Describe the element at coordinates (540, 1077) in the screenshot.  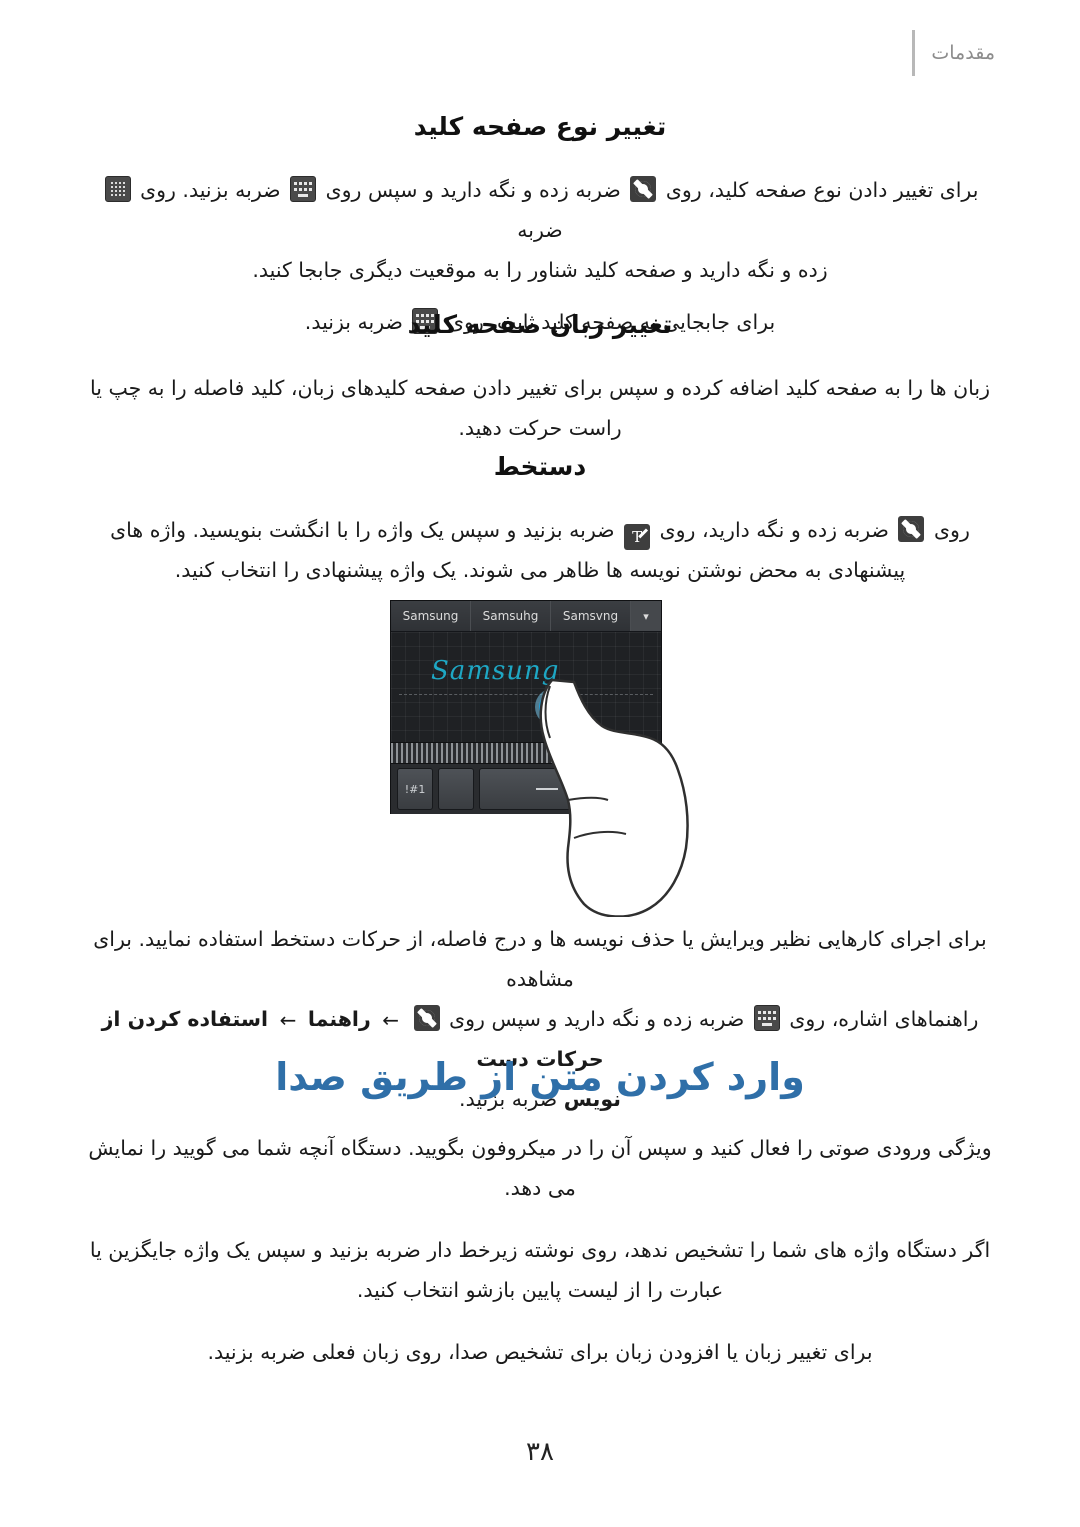
I see `chapter-title-voice-input: وارد کردن متن از طریق صدا` at that location.